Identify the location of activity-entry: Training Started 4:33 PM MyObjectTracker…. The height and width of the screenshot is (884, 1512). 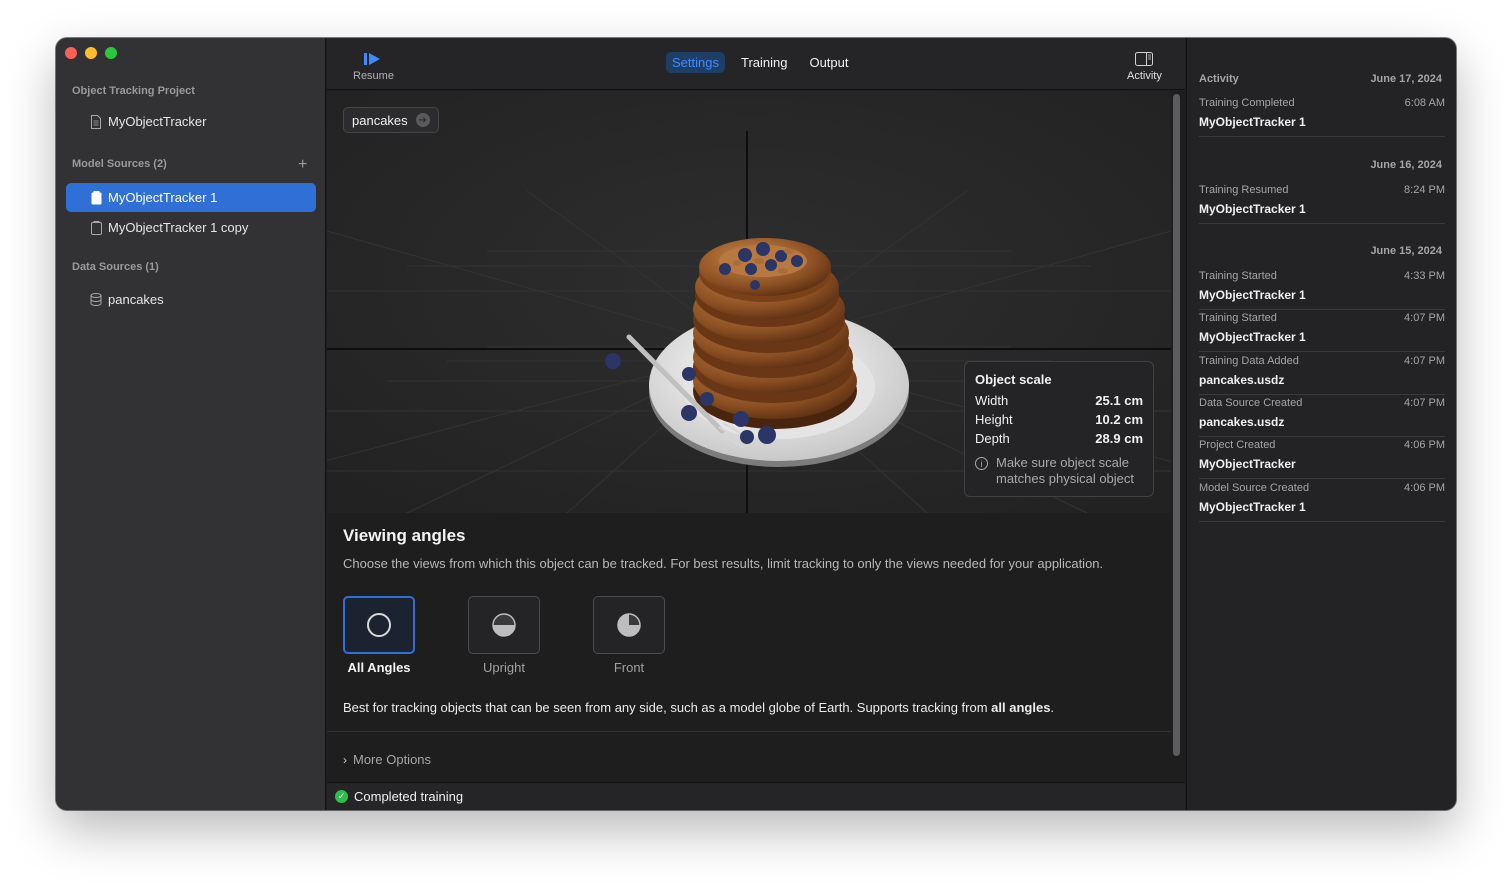
(1322, 289).